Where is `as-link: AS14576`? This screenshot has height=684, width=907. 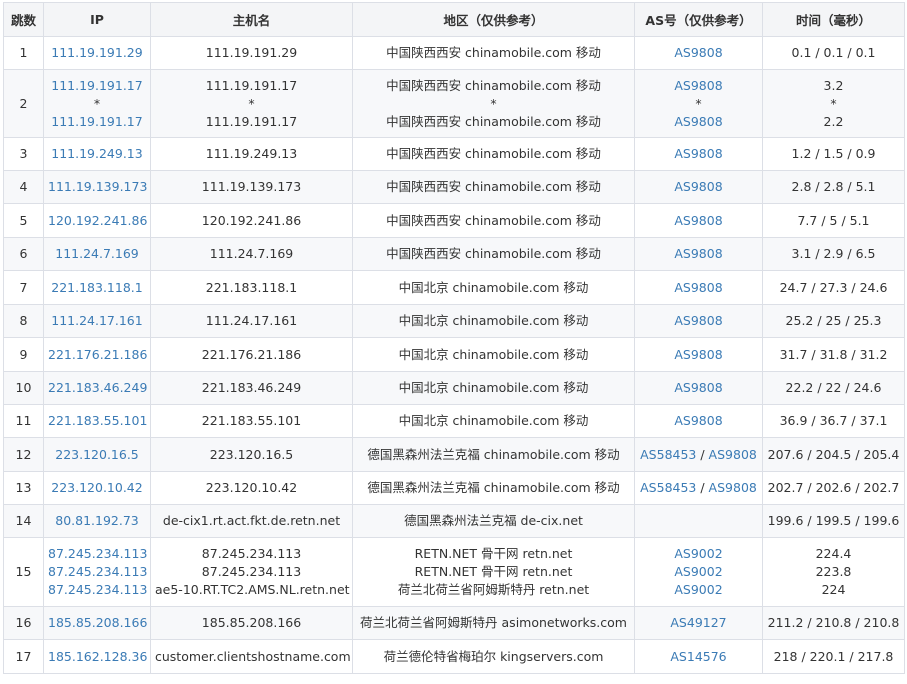 as-link: AS14576 is located at coordinates (698, 656).